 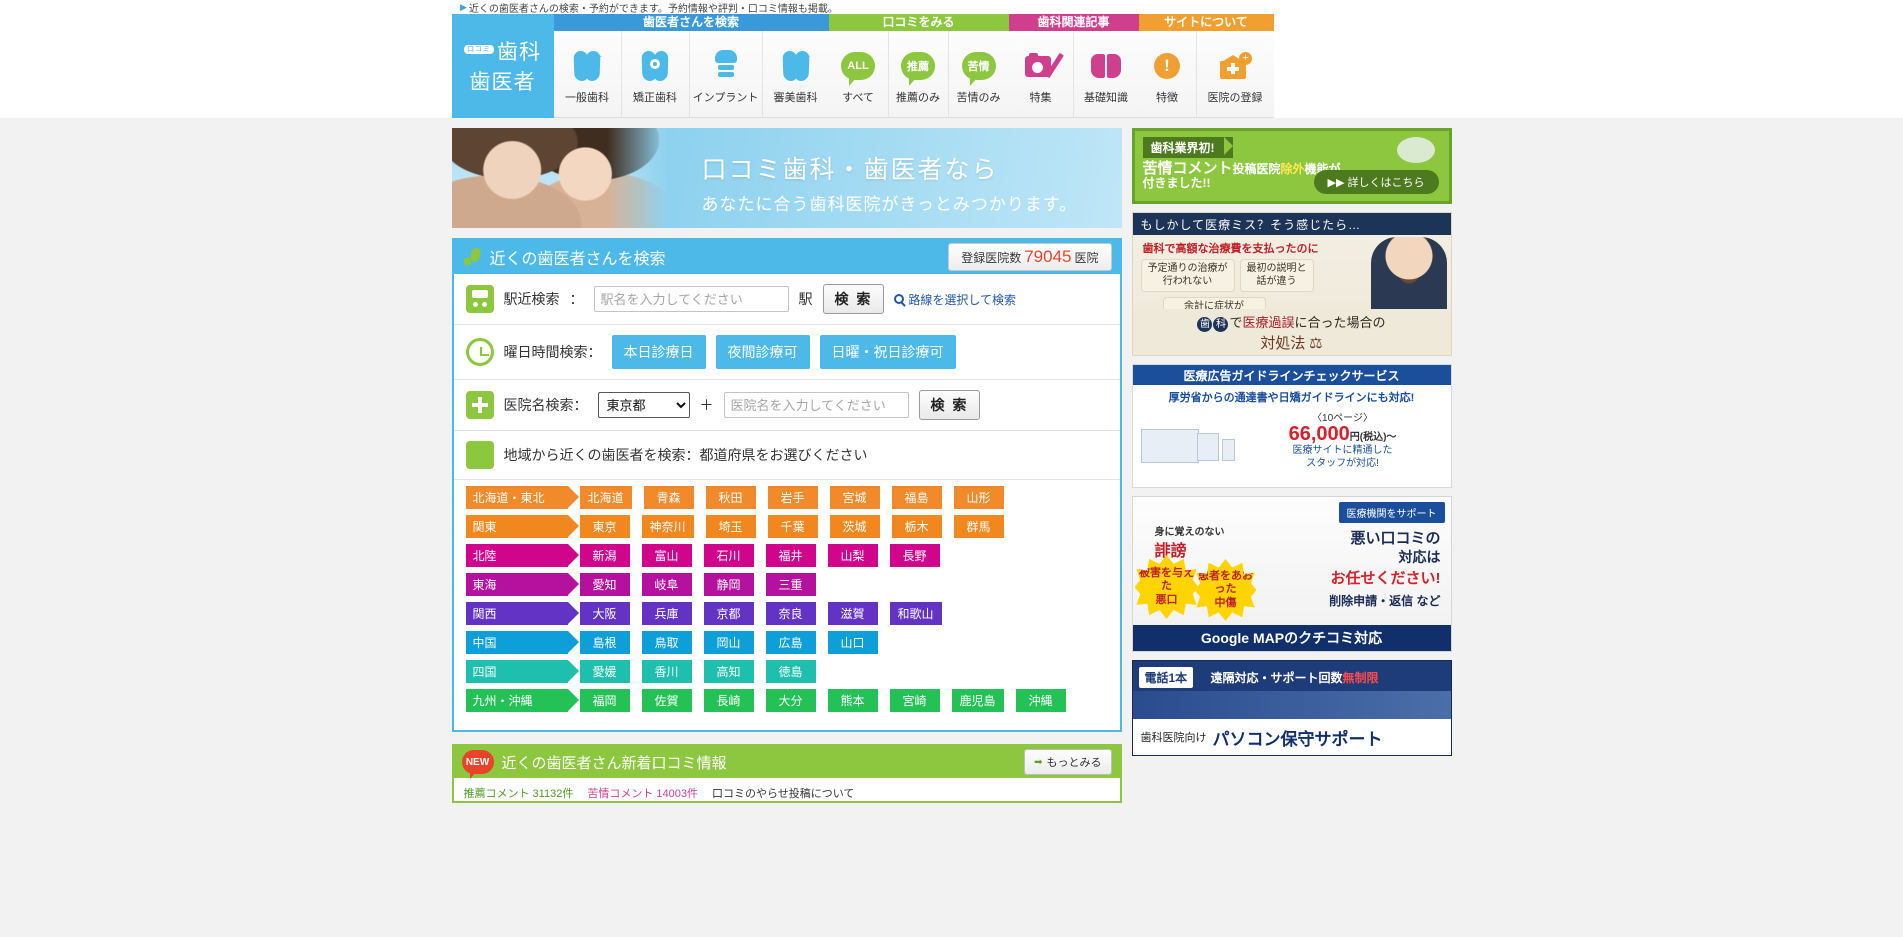 What do you see at coordinates (502, 66) in the screenshot?
I see `site-logo: 口コミ 歯科 歯医者` at bounding box center [502, 66].